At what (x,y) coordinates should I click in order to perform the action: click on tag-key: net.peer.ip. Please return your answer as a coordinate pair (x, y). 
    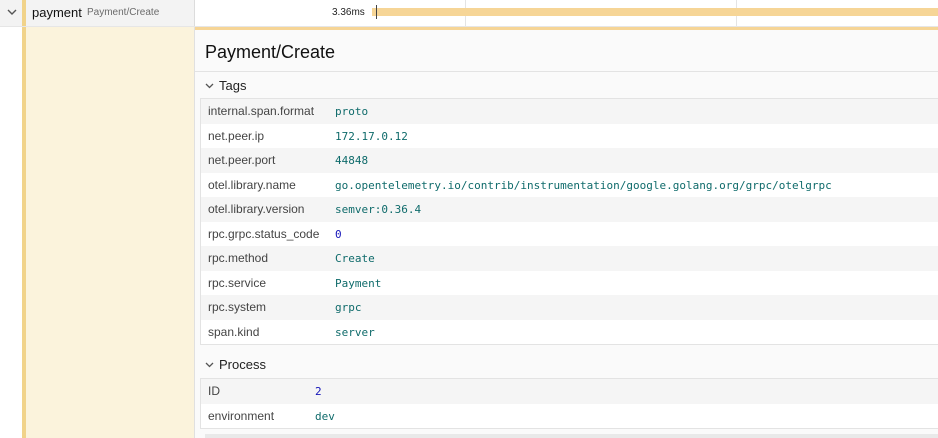
    Looking at the image, I should click on (236, 135).